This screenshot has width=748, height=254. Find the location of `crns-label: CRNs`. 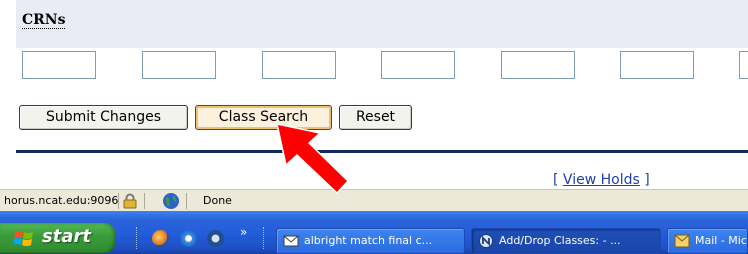

crns-label: CRNs is located at coordinates (44, 20).